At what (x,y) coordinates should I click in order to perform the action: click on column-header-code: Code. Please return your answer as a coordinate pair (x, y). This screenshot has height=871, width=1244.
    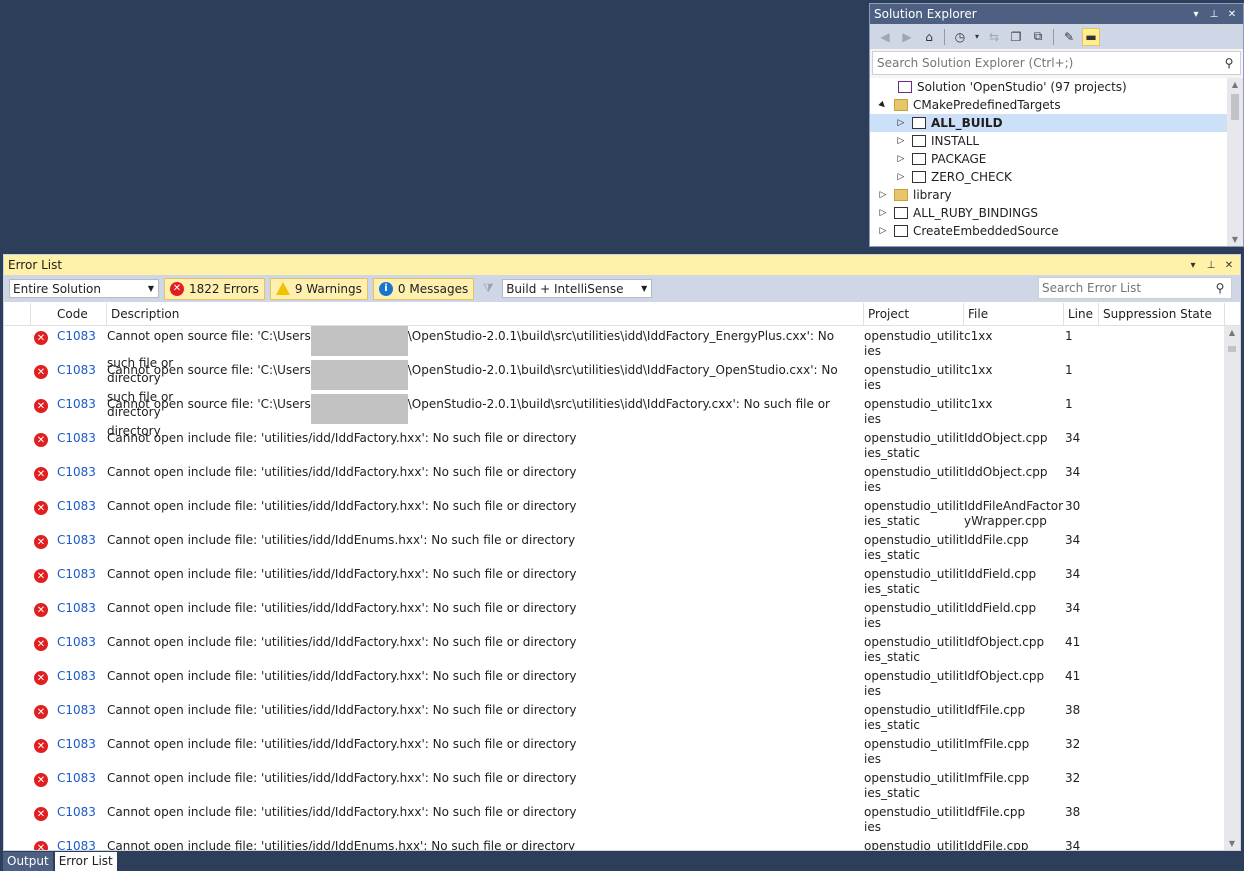
    Looking at the image, I should click on (69, 314).